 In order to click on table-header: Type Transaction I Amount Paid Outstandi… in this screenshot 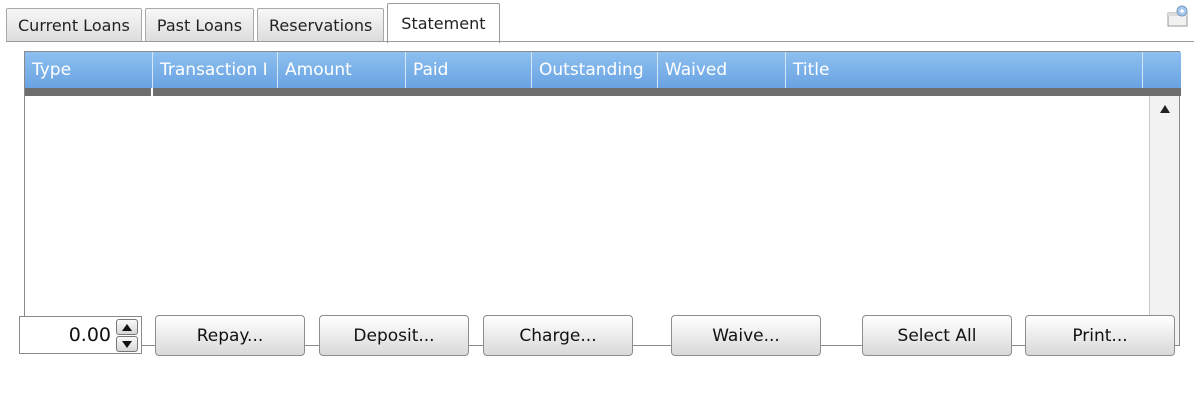, I will do `click(603, 70)`.